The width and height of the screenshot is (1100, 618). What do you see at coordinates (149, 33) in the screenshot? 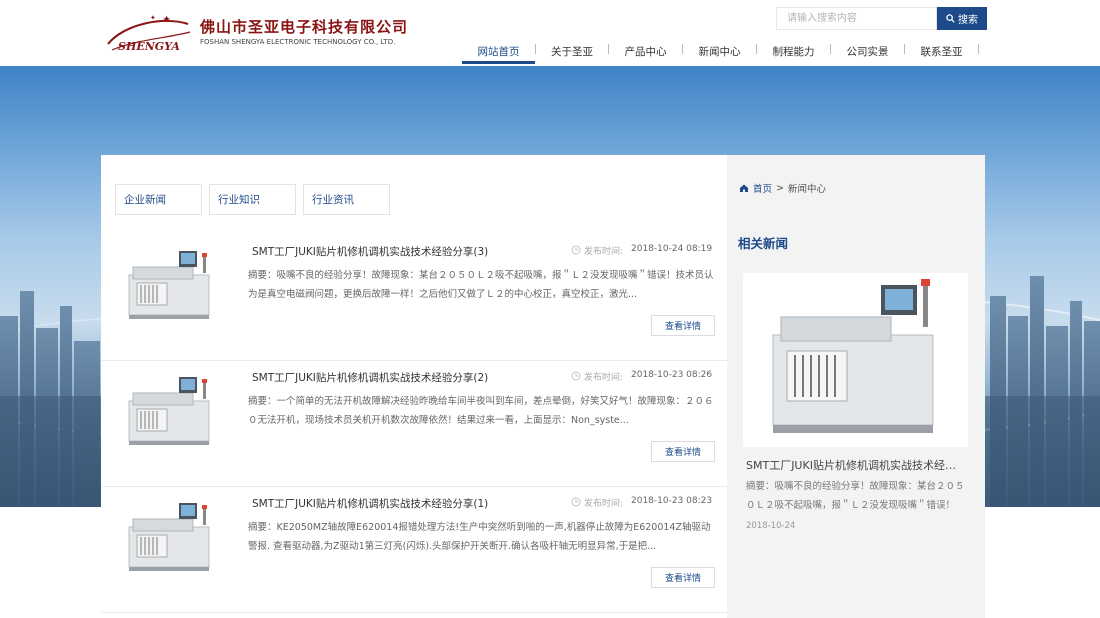
I see `shengya-logo-icon: ✦ ✦ SHENGYA` at bounding box center [149, 33].